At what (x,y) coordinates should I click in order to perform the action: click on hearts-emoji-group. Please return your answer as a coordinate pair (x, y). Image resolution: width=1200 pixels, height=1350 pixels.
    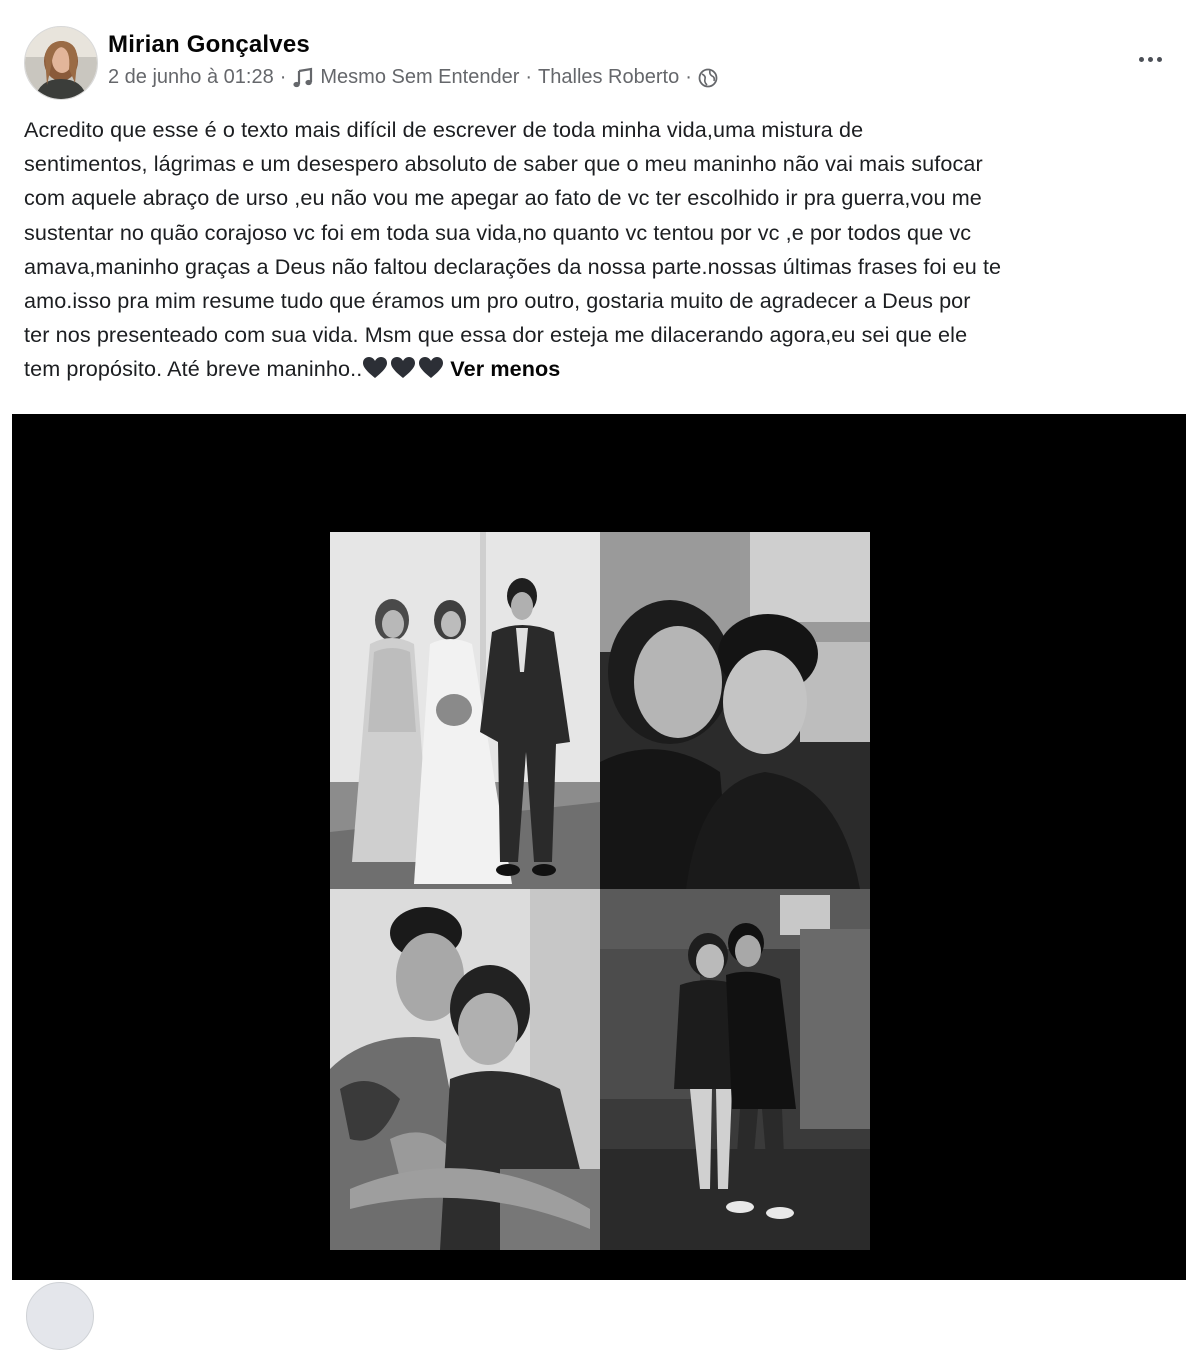
    Looking at the image, I should click on (403, 368).